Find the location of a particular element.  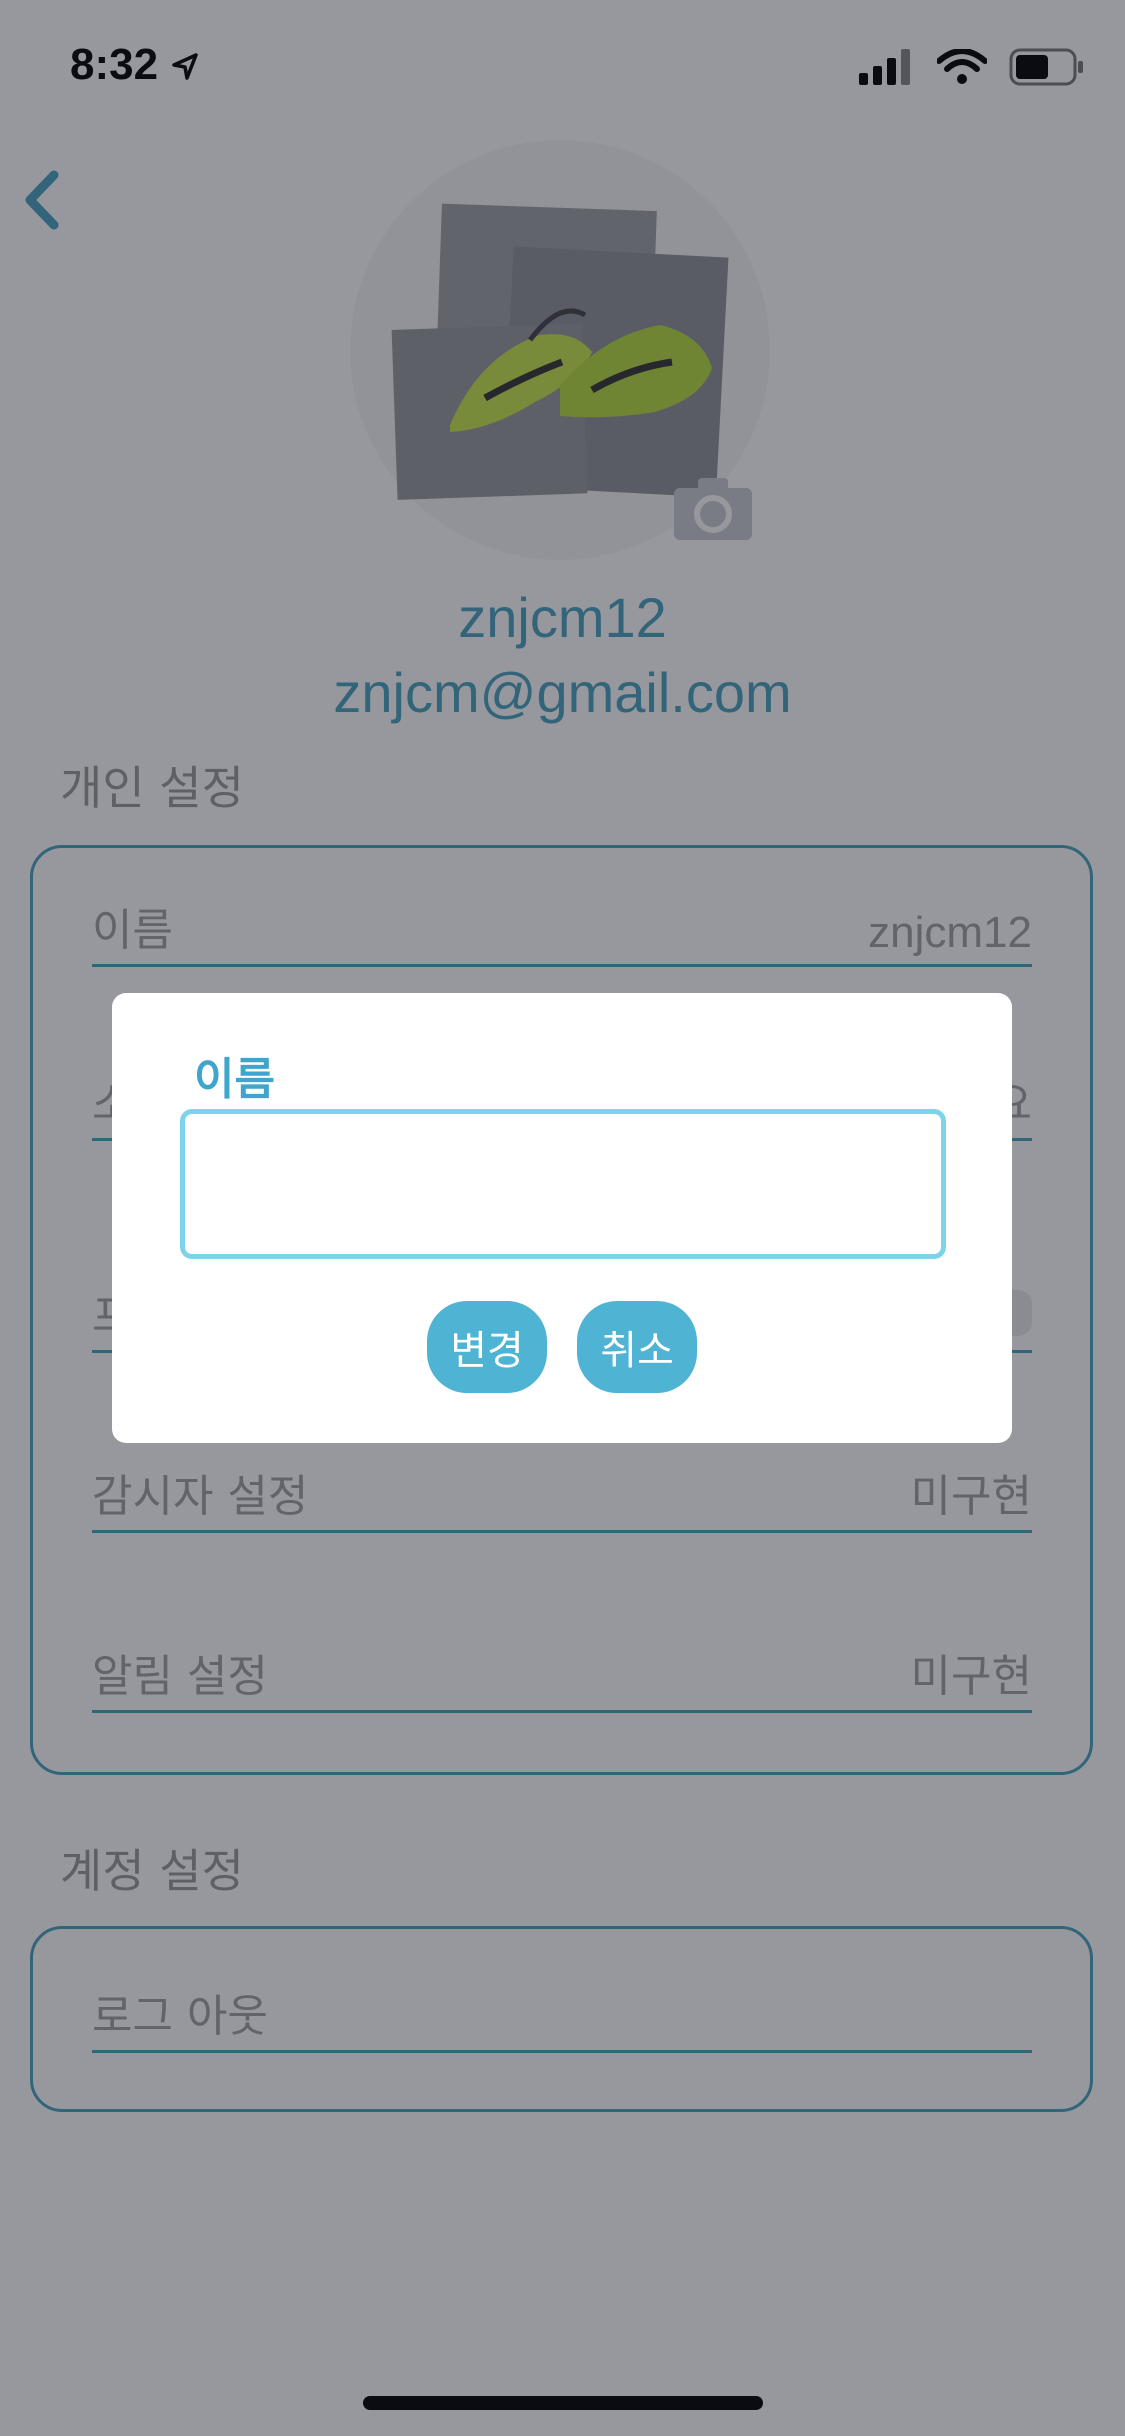

dialog-title: 이름 is located at coordinates (234, 1079).